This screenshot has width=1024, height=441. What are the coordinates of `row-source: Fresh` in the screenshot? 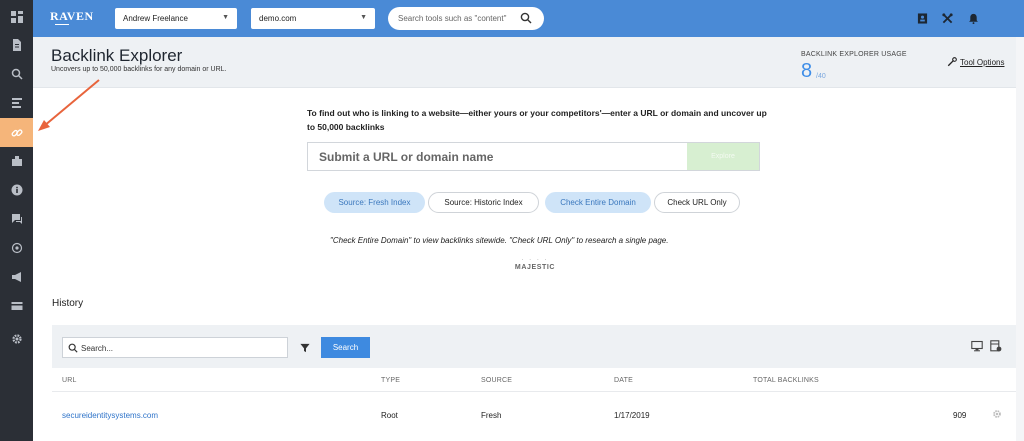 It's located at (491, 415).